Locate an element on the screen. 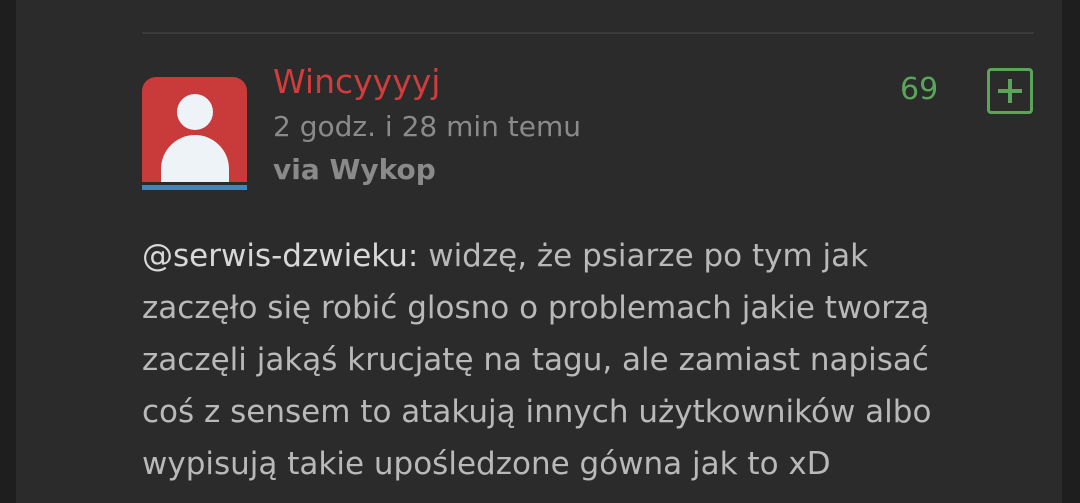 This screenshot has height=503, width=1080. avatar-head-shape is located at coordinates (195, 112).